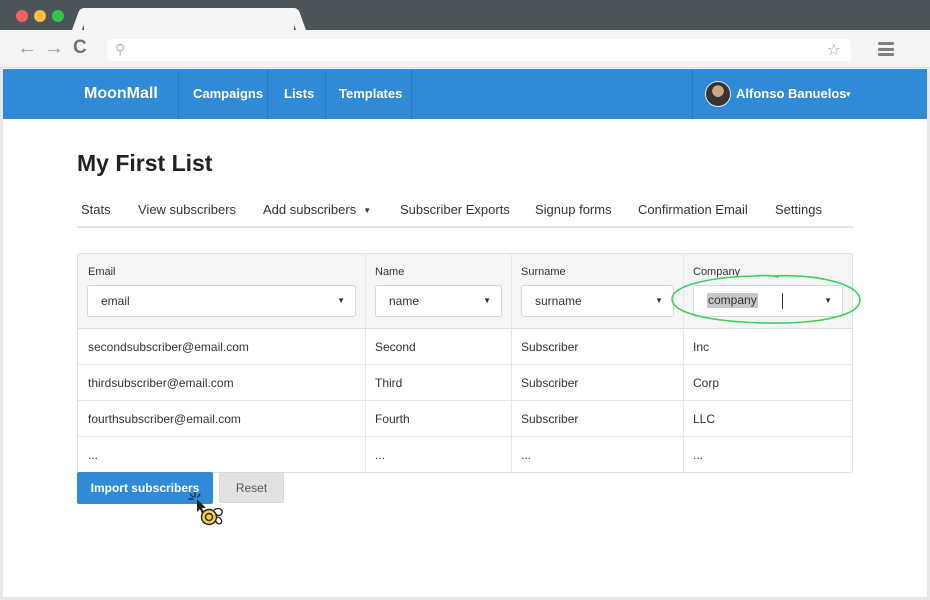 This screenshot has width=930, height=600. Describe the element at coordinates (395, 347) in the screenshot. I see `cell-name: Second` at that location.